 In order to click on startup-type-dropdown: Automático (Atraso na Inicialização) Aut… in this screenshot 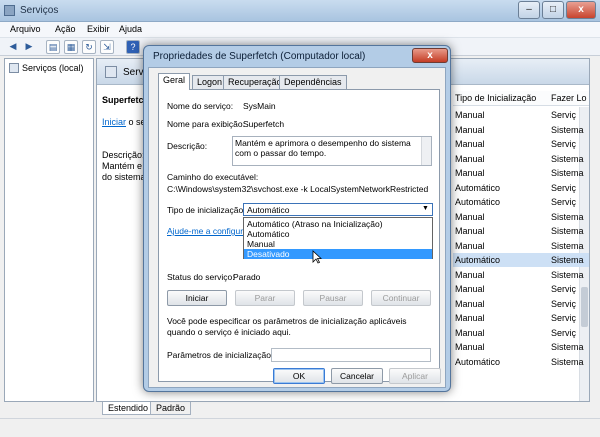, I will do `click(338, 238)`.